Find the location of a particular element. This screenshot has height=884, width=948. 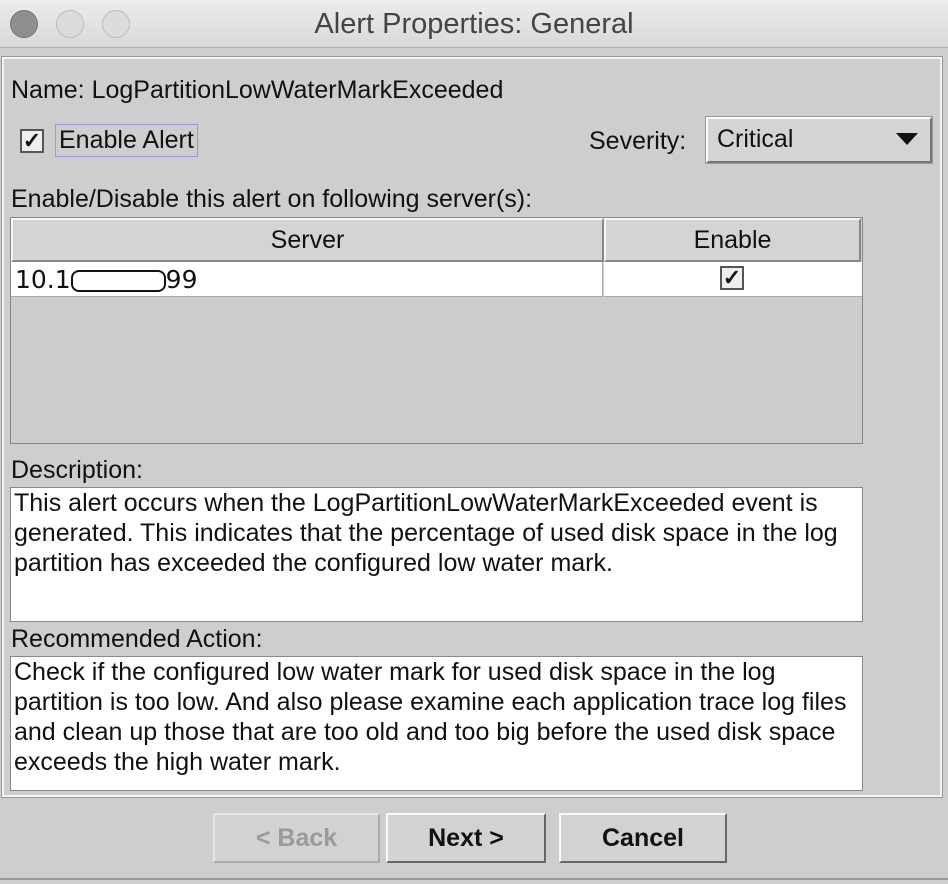

description-label: Description: is located at coordinates (77, 470).